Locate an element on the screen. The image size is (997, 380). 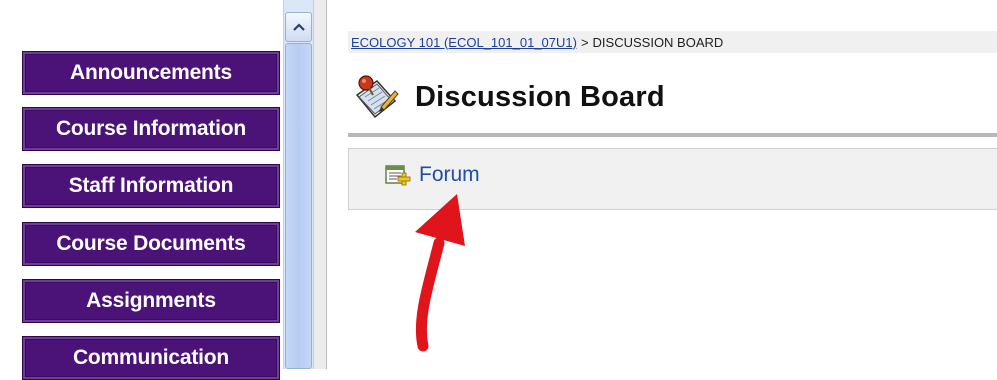
breadcrumb-course-link: ECOLOGY 101 (ECOL_101_01_07U1) is located at coordinates (464, 42).